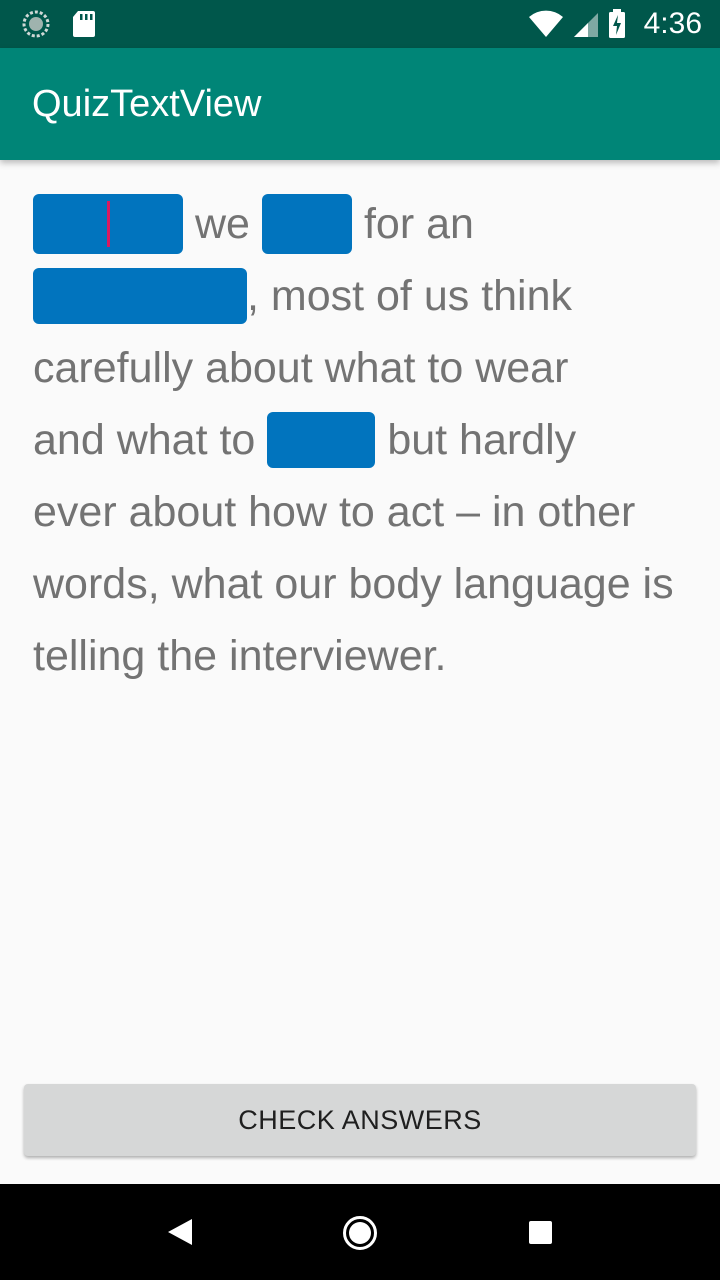  What do you see at coordinates (410, 296) in the screenshot?
I see `quiz-text-segment: , most of us think` at bounding box center [410, 296].